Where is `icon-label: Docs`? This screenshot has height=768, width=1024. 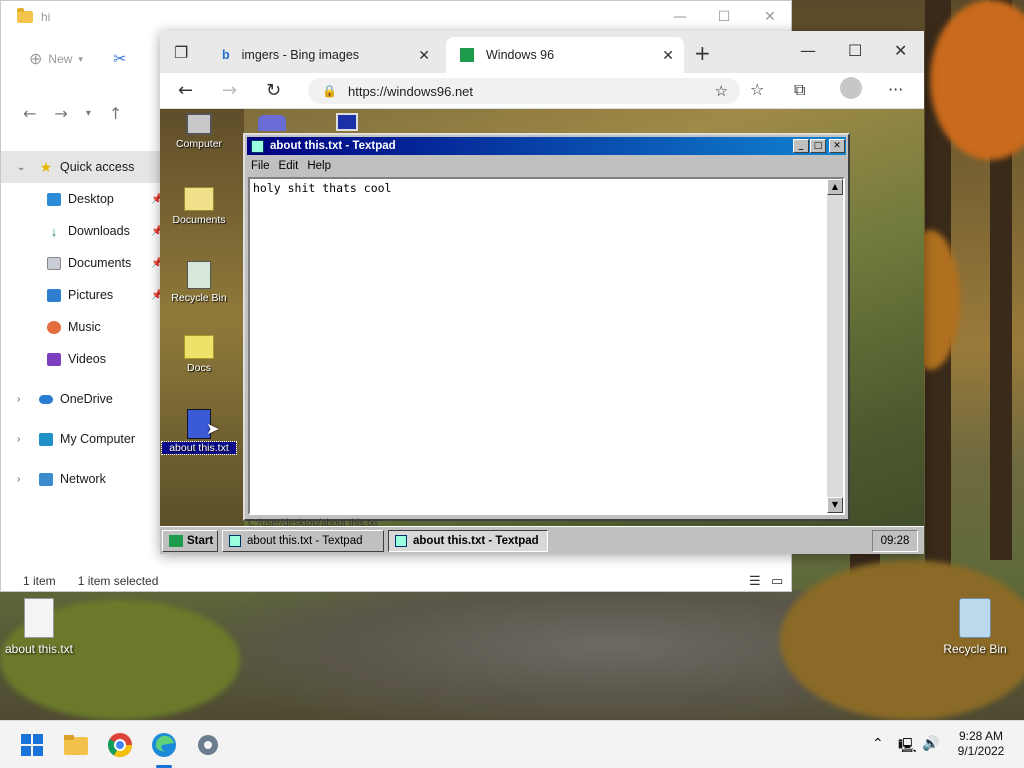 icon-label: Docs is located at coordinates (199, 368).